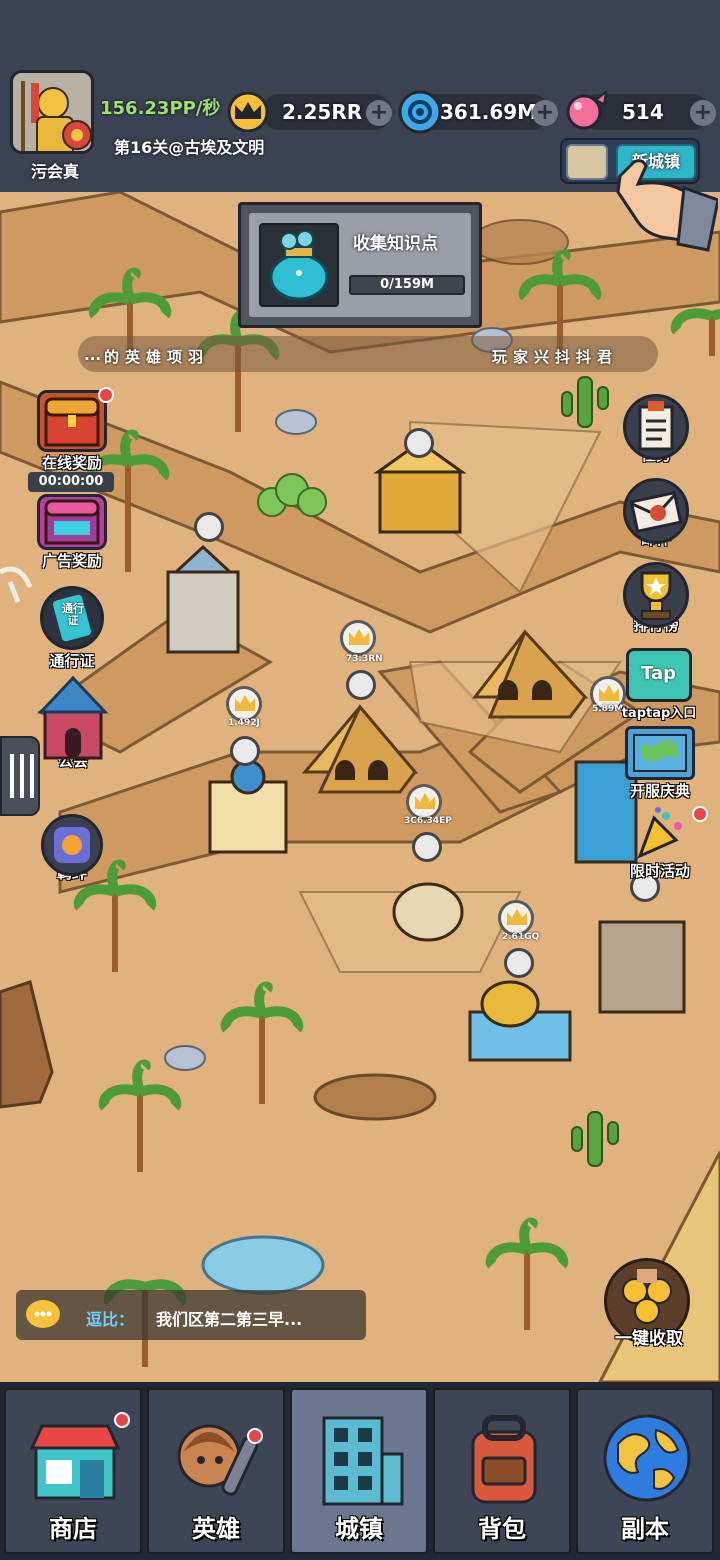  I want to click on side-drawer-handle, so click(20, 776).